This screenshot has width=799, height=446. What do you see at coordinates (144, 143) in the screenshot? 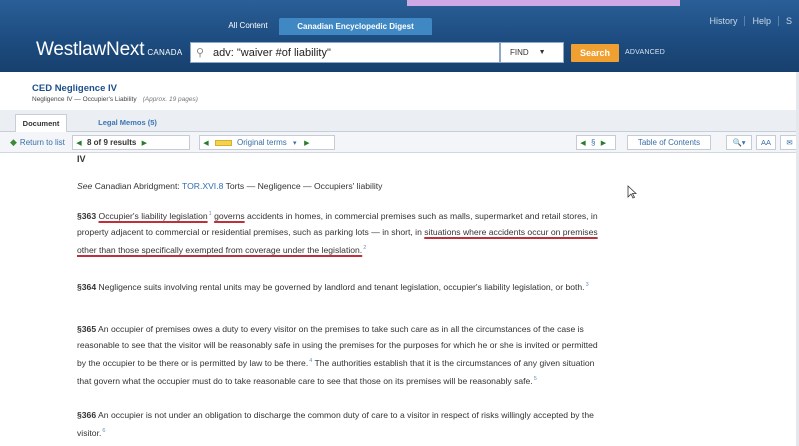
I see `next-result-icon: ▶` at bounding box center [144, 143].